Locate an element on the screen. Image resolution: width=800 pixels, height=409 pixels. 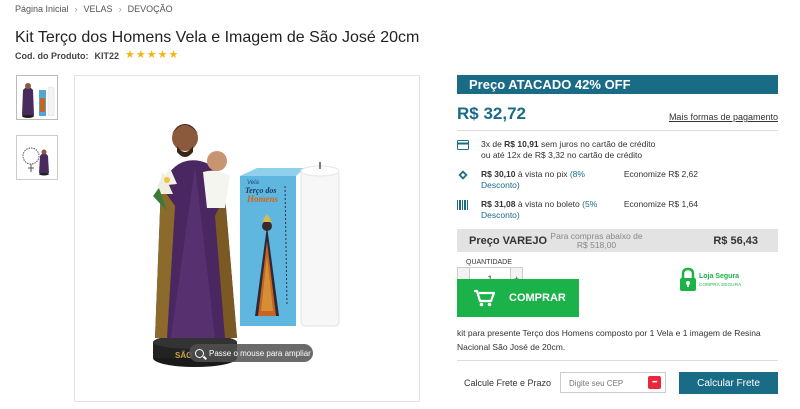
installments-post: sem juros no cartão de crédito is located at coordinates (597, 144).